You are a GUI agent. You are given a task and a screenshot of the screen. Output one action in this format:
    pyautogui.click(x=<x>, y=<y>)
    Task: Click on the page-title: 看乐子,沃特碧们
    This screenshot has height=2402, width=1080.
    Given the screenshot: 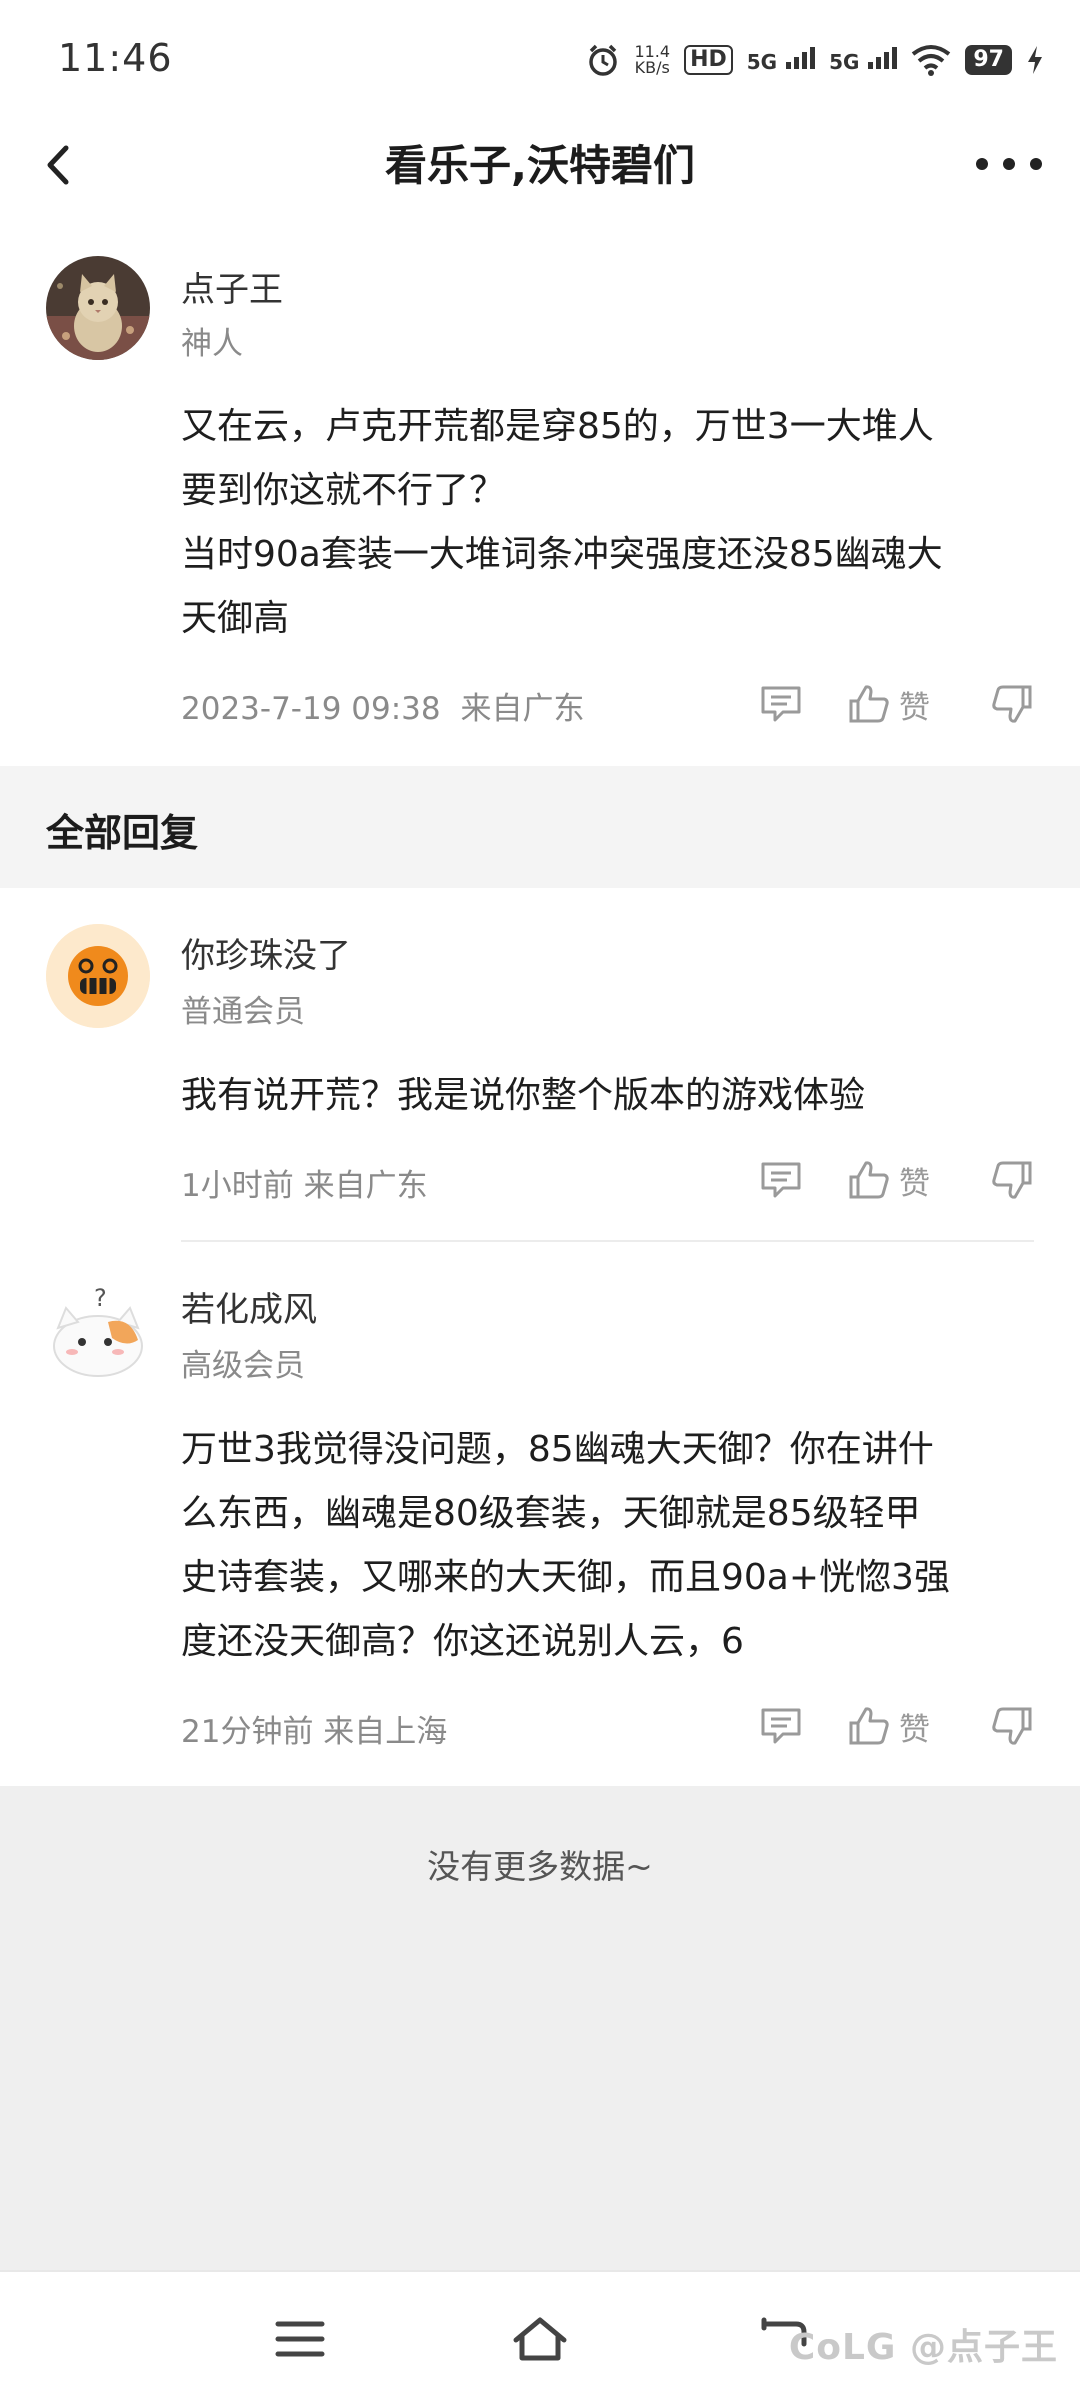 What is the action you would take?
    pyautogui.click(x=540, y=165)
    